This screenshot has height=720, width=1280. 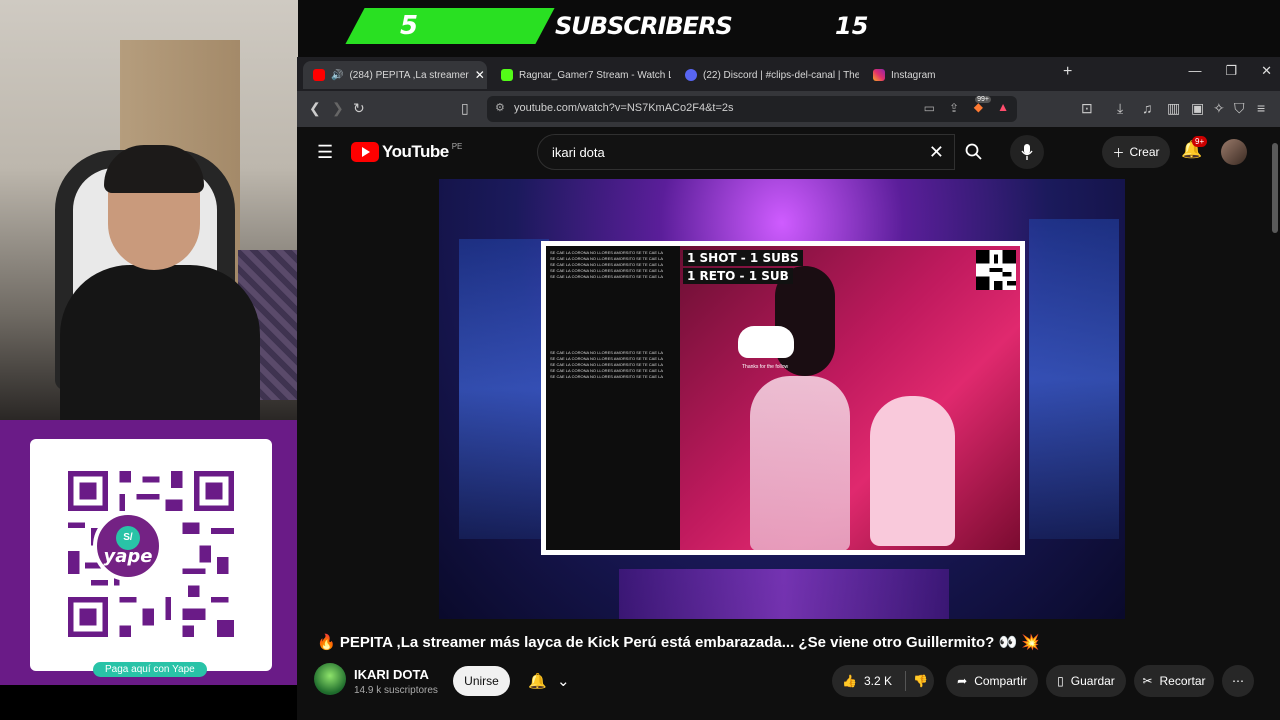 What do you see at coordinates (457, 146) in the screenshot?
I see `country-code: PE` at bounding box center [457, 146].